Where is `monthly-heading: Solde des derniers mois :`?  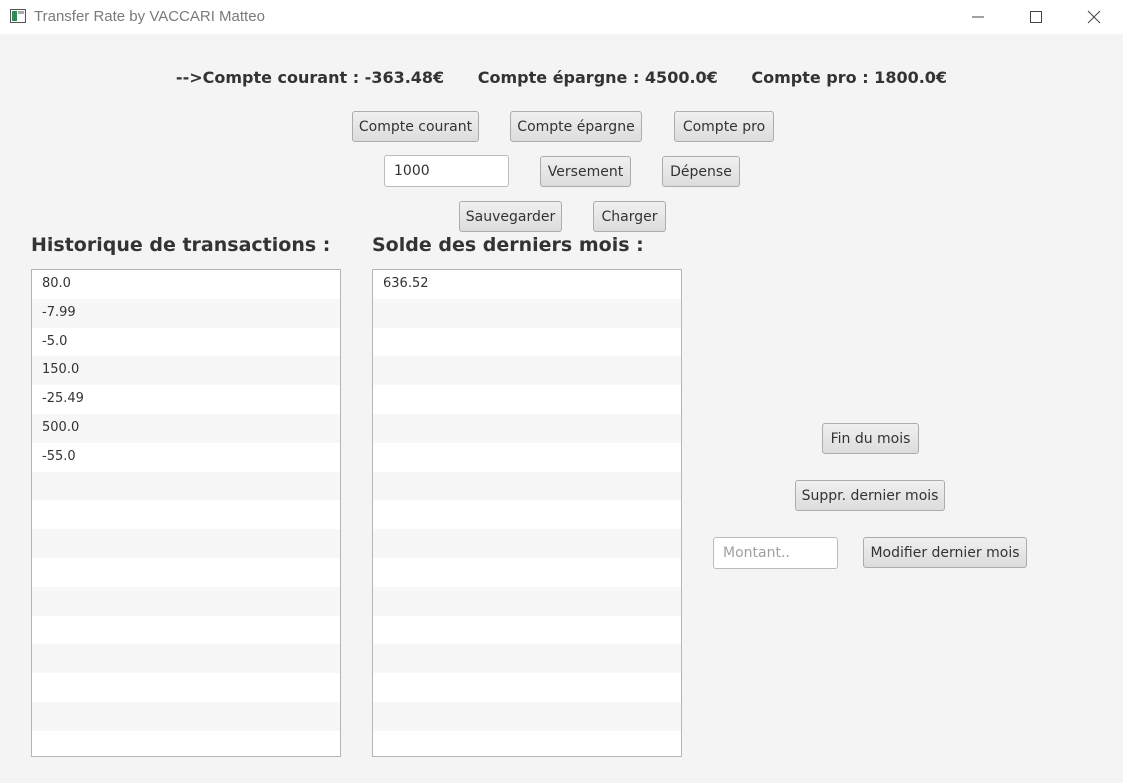 monthly-heading: Solde des derniers mois : is located at coordinates (508, 245).